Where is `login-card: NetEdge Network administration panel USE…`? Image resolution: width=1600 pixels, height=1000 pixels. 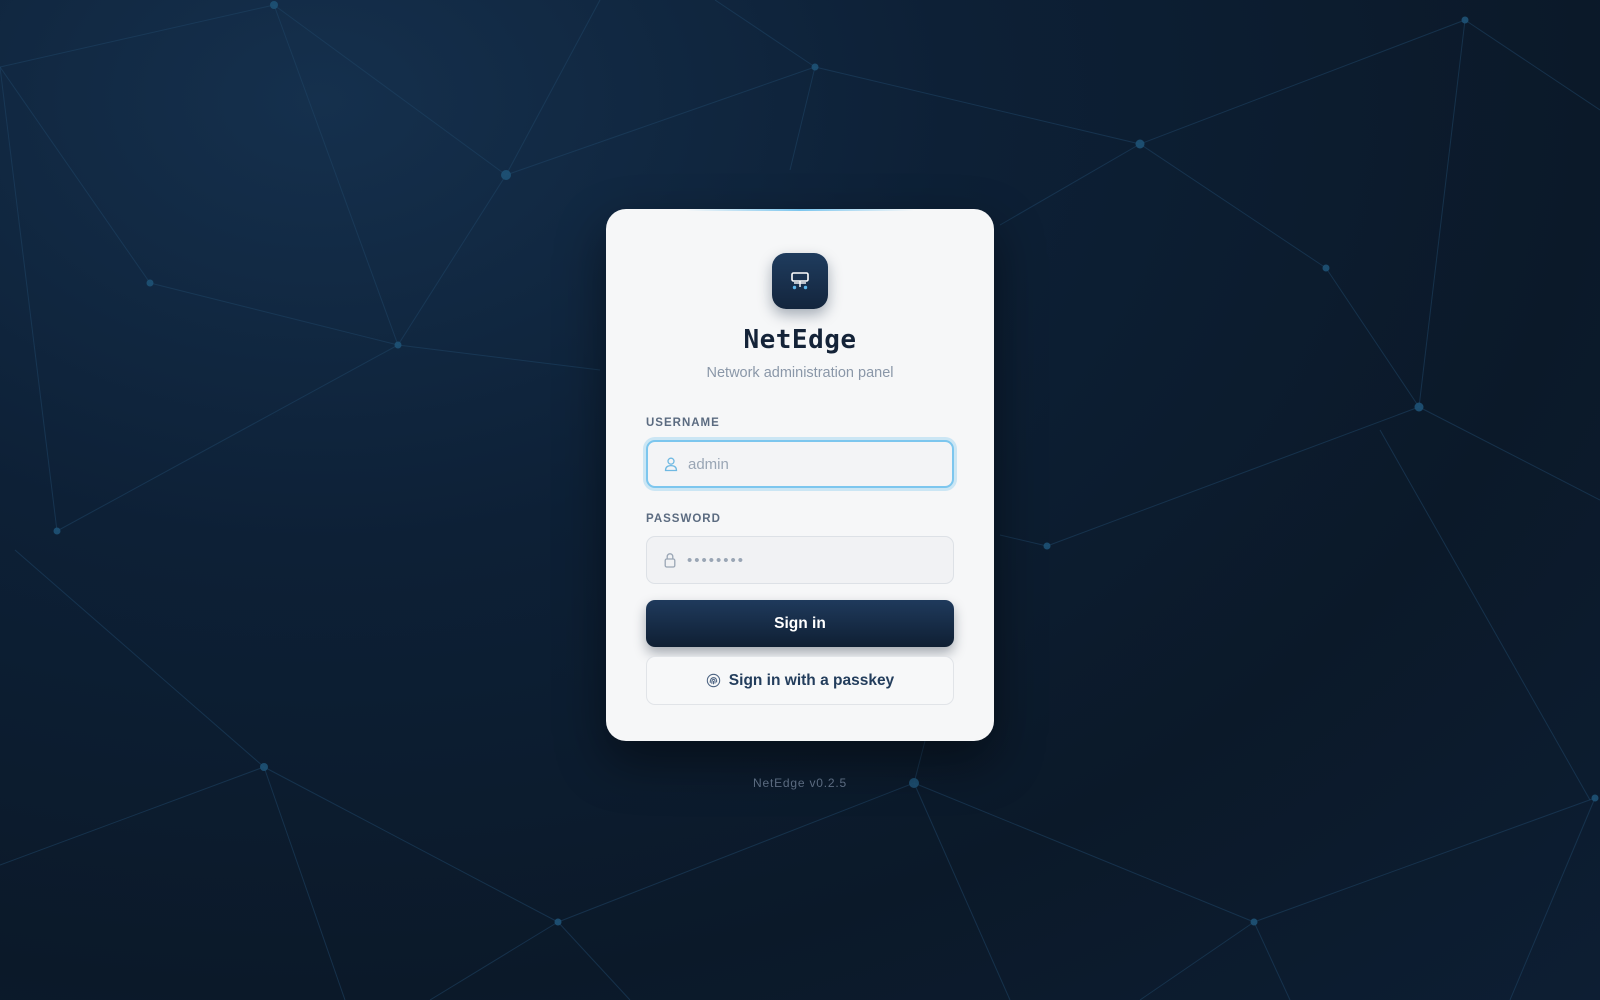
login-card: NetEdge Network administration panel USE… is located at coordinates (800, 475).